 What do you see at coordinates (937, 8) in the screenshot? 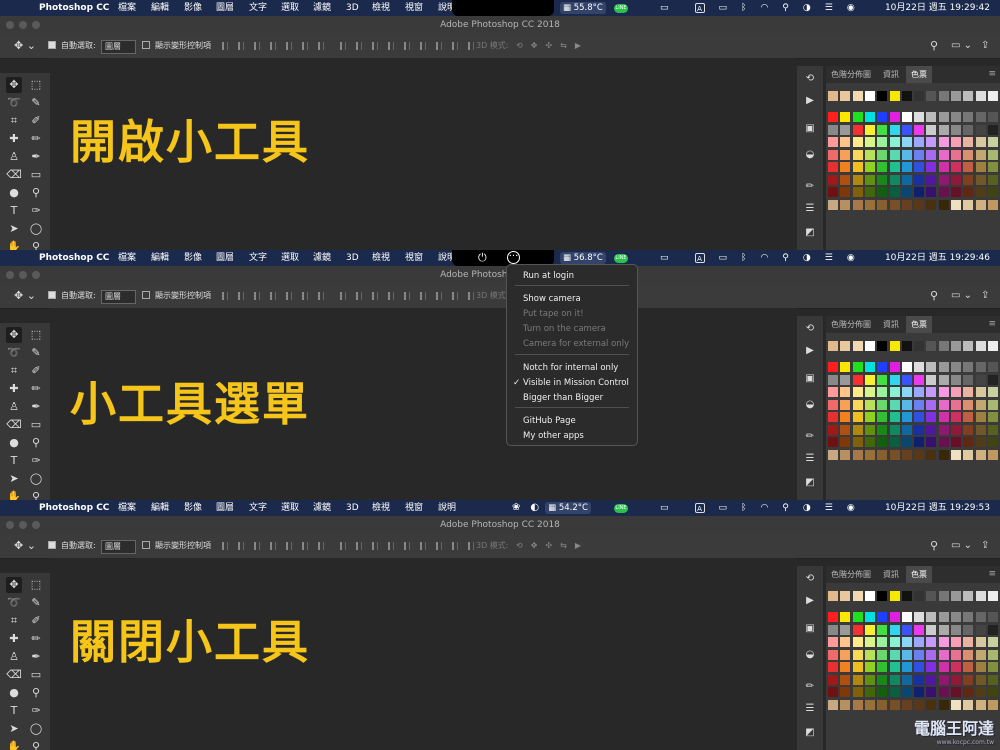
I see `menubar-clock: 10月22日 週五 19:29:42` at bounding box center [937, 8].